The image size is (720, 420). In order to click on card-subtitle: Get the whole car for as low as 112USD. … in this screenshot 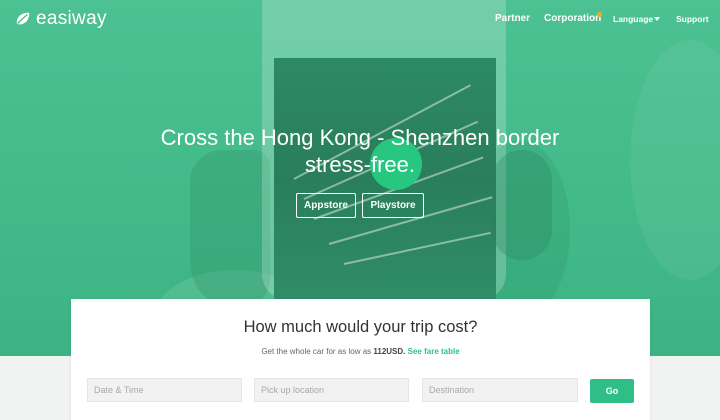, I will do `click(360, 351)`.